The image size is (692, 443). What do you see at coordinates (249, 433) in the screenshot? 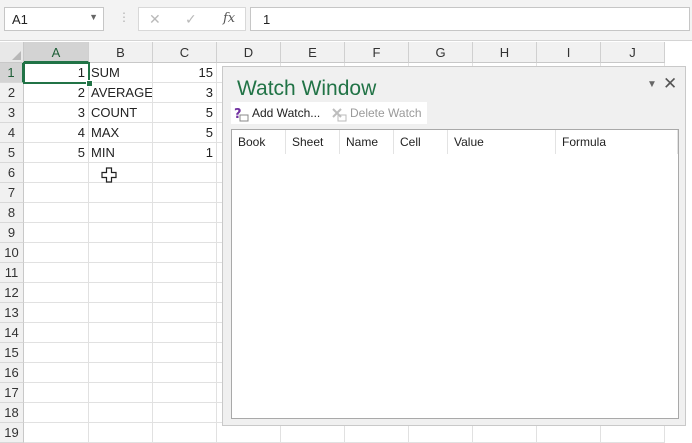
I see `cell-d19` at bounding box center [249, 433].